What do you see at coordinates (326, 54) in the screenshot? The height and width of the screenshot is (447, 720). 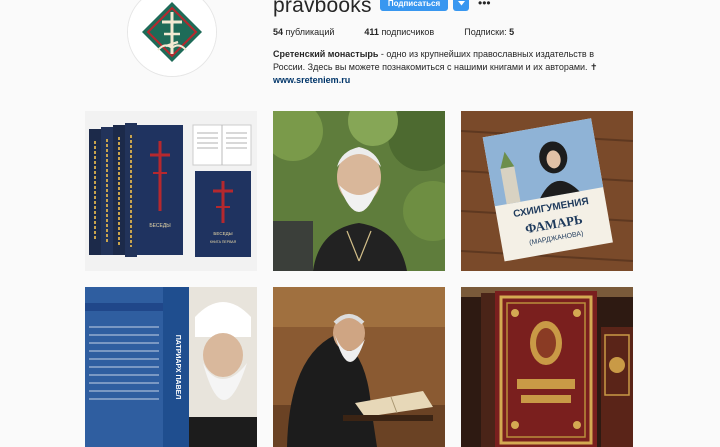 I see `bio-name: Сретенский монастырь` at bounding box center [326, 54].